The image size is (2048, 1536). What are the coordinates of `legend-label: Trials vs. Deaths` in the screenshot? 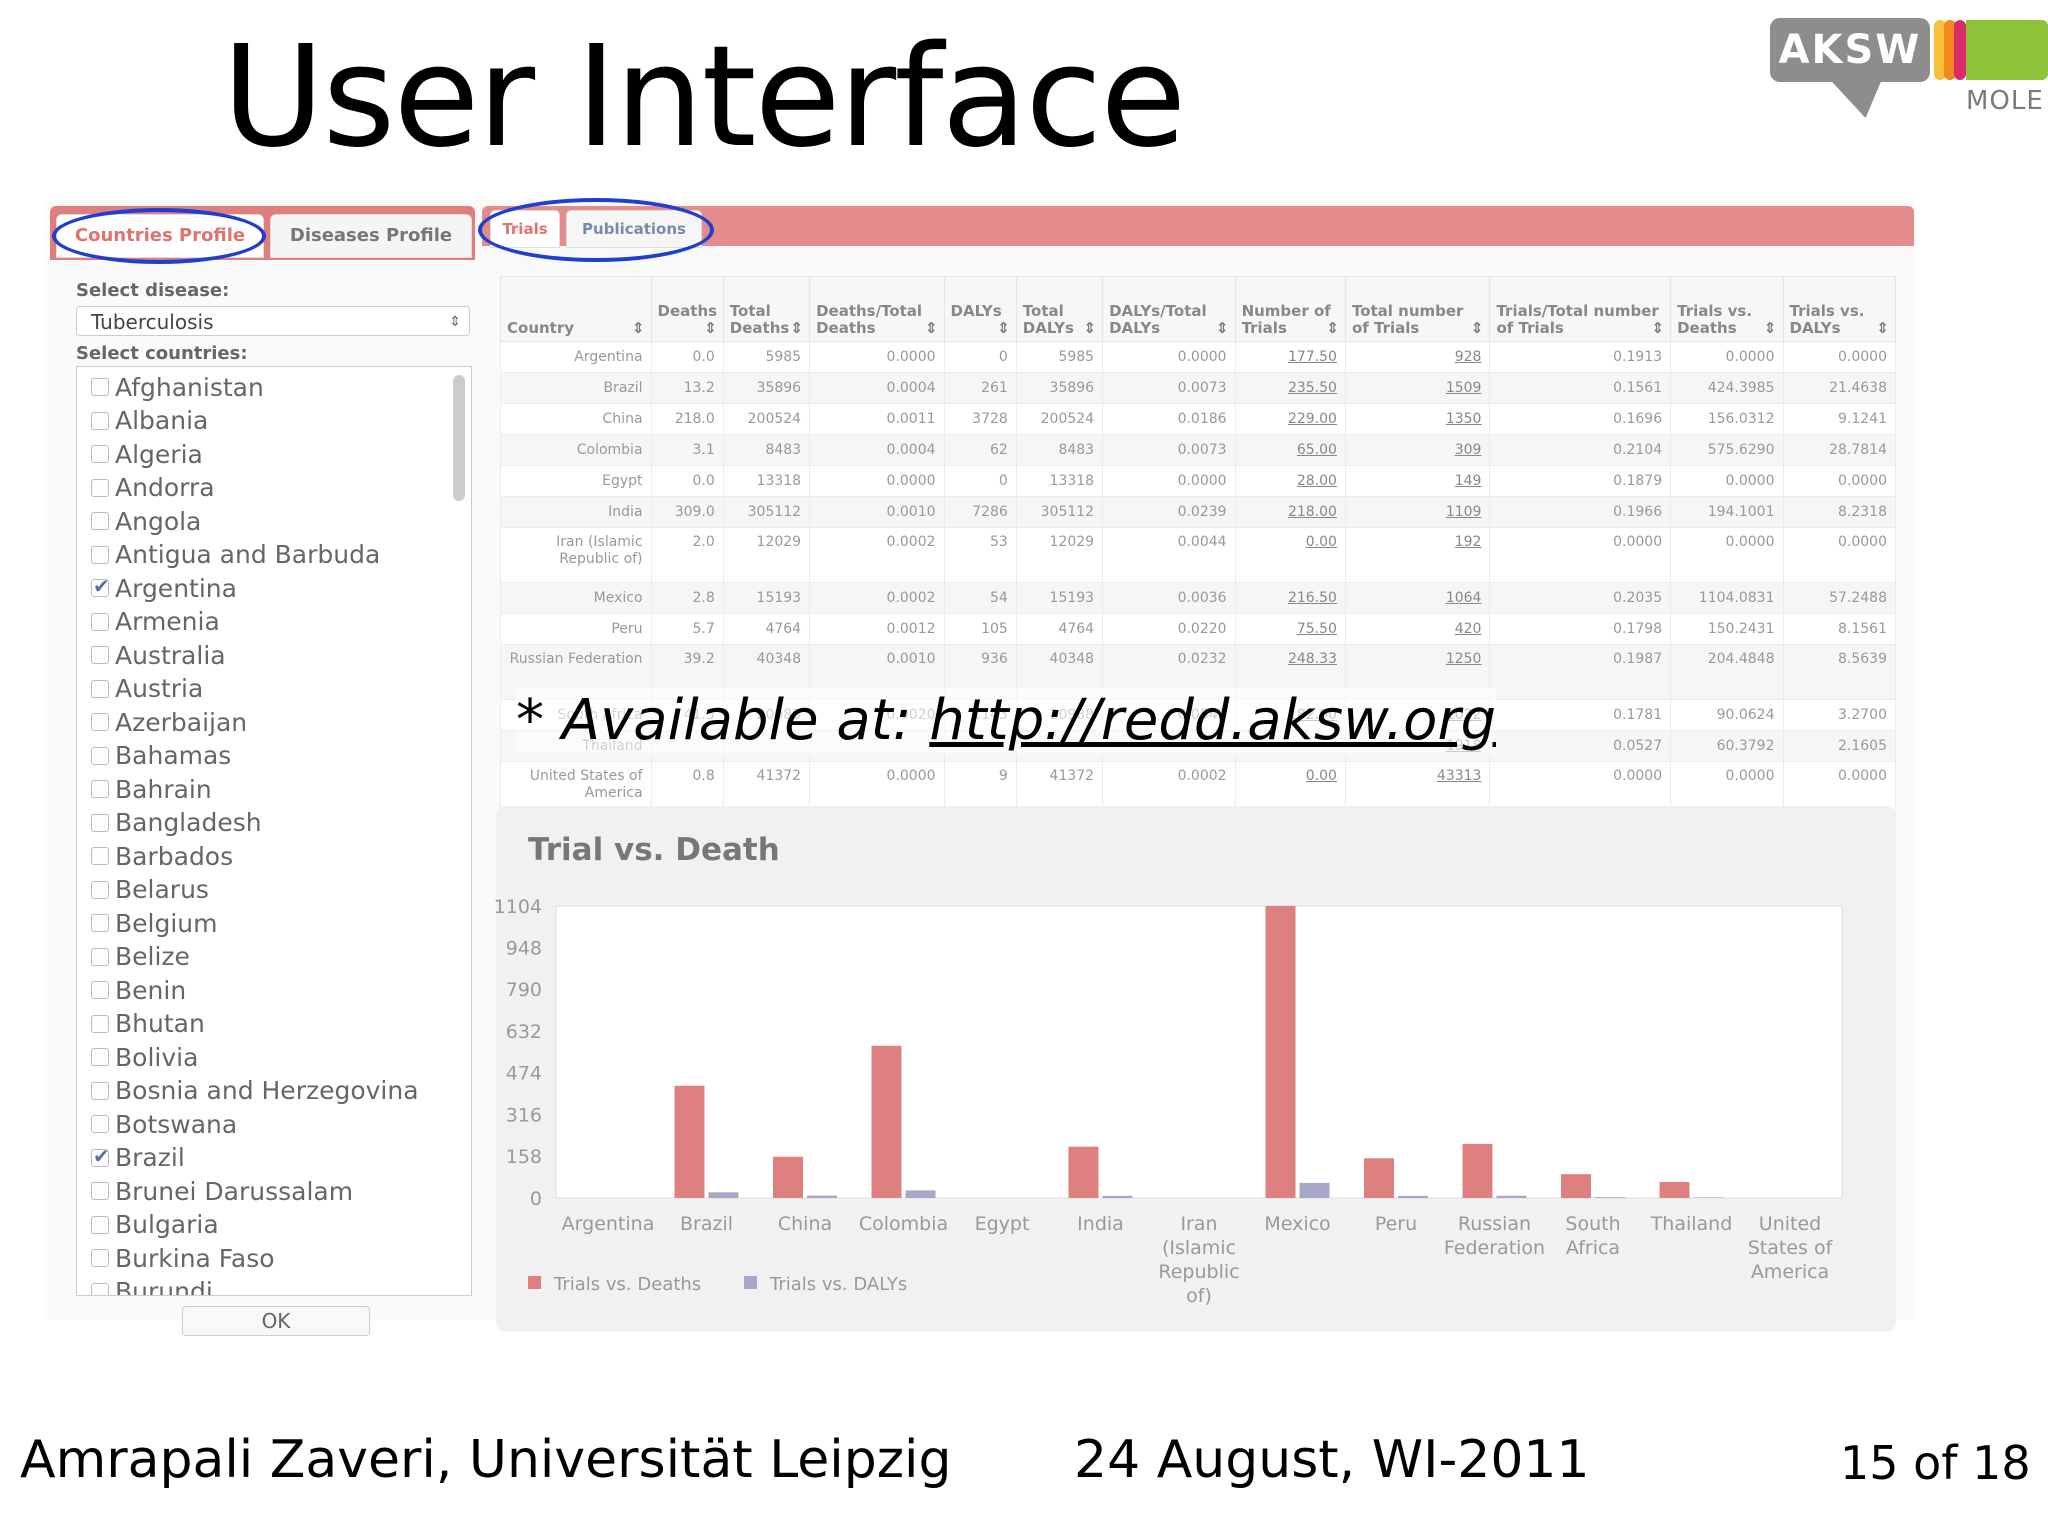 It's located at (627, 1284).